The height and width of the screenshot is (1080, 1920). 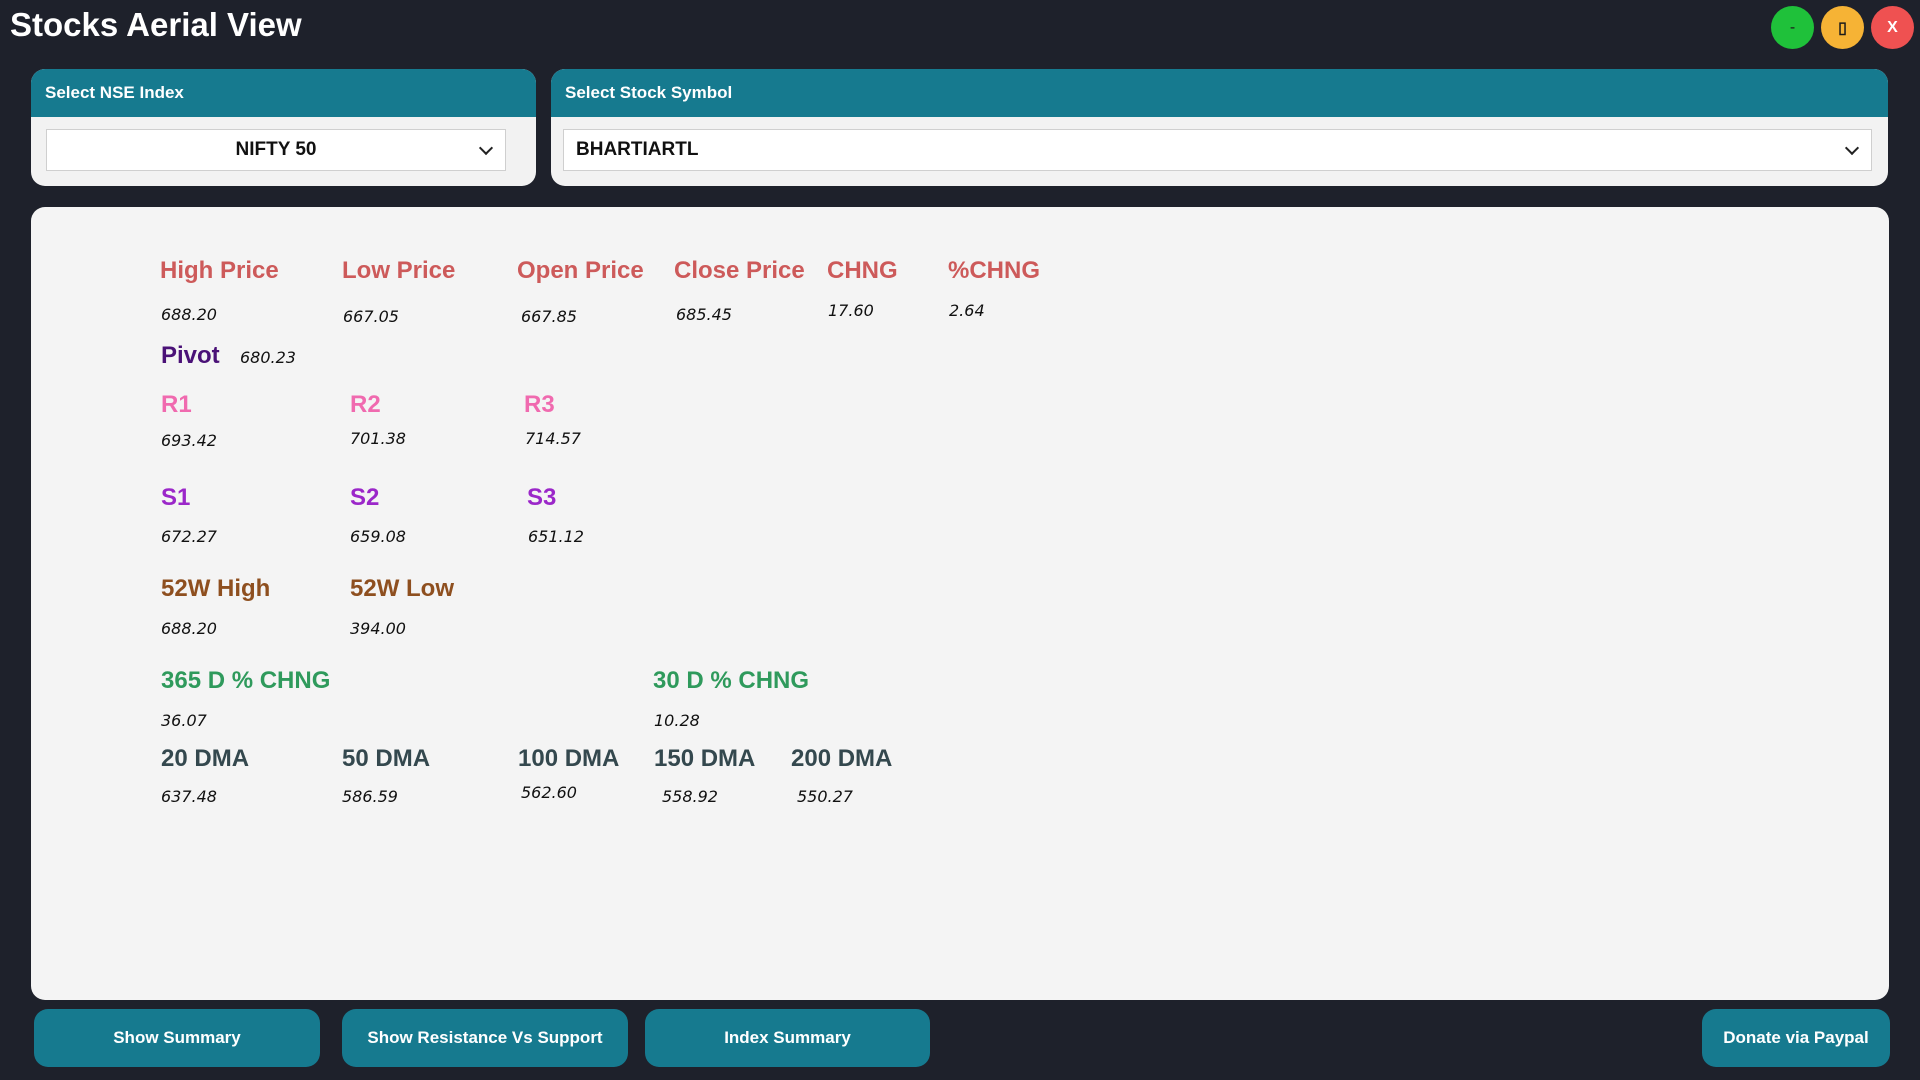 I want to click on dma20-label: 20 DMA, so click(x=205, y=758).